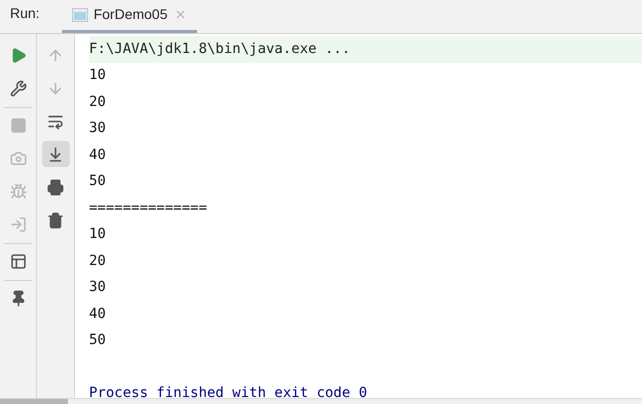 The width and height of the screenshot is (642, 404). I want to click on trash-icon, so click(55, 220).